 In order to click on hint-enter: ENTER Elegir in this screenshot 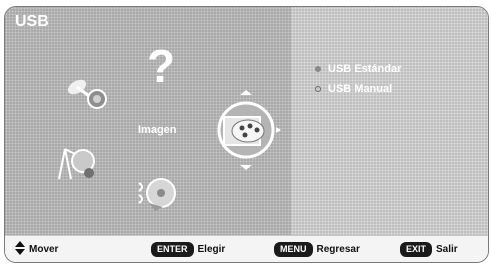, I will do `click(188, 249)`.